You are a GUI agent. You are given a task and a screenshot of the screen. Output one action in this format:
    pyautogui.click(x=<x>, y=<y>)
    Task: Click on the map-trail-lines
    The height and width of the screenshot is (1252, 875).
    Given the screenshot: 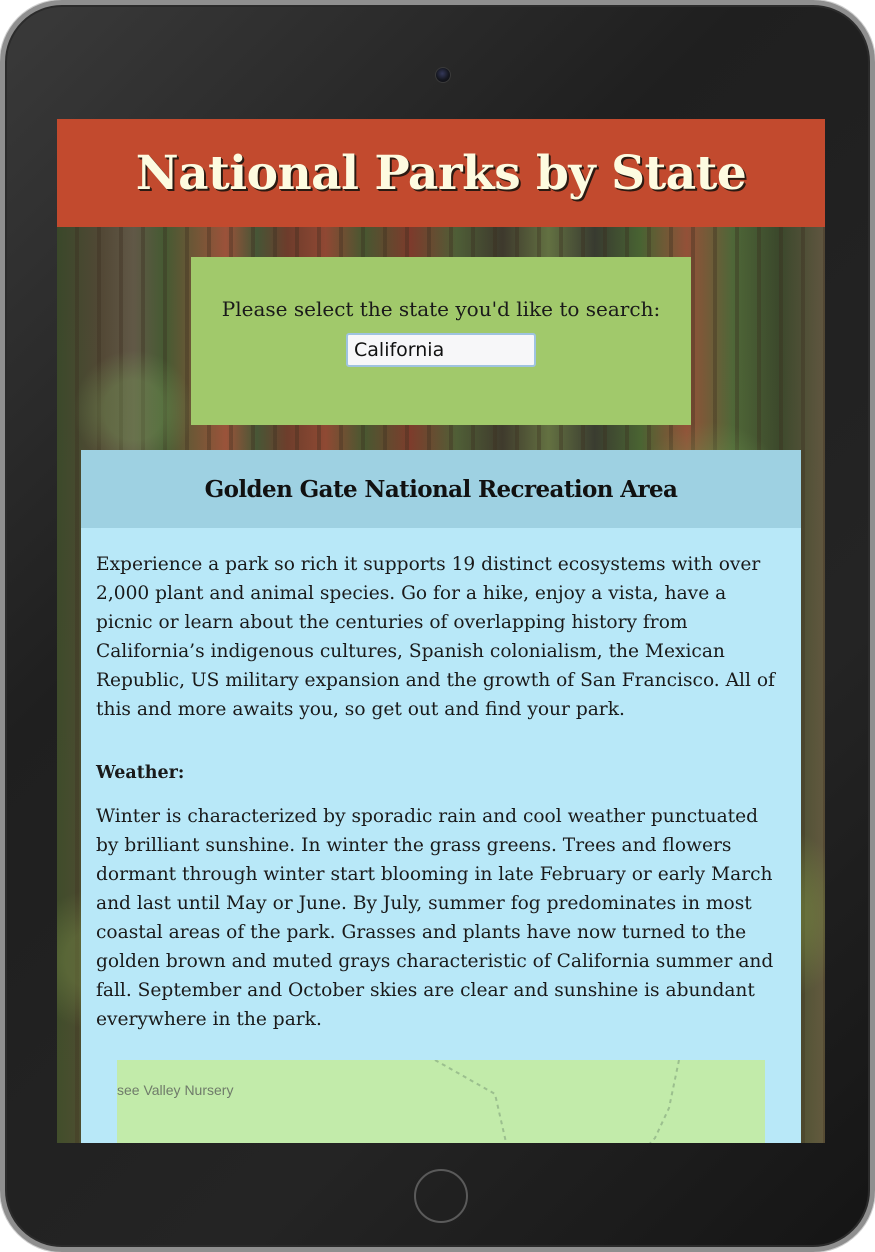 What is the action you would take?
    pyautogui.click(x=557, y=1101)
    